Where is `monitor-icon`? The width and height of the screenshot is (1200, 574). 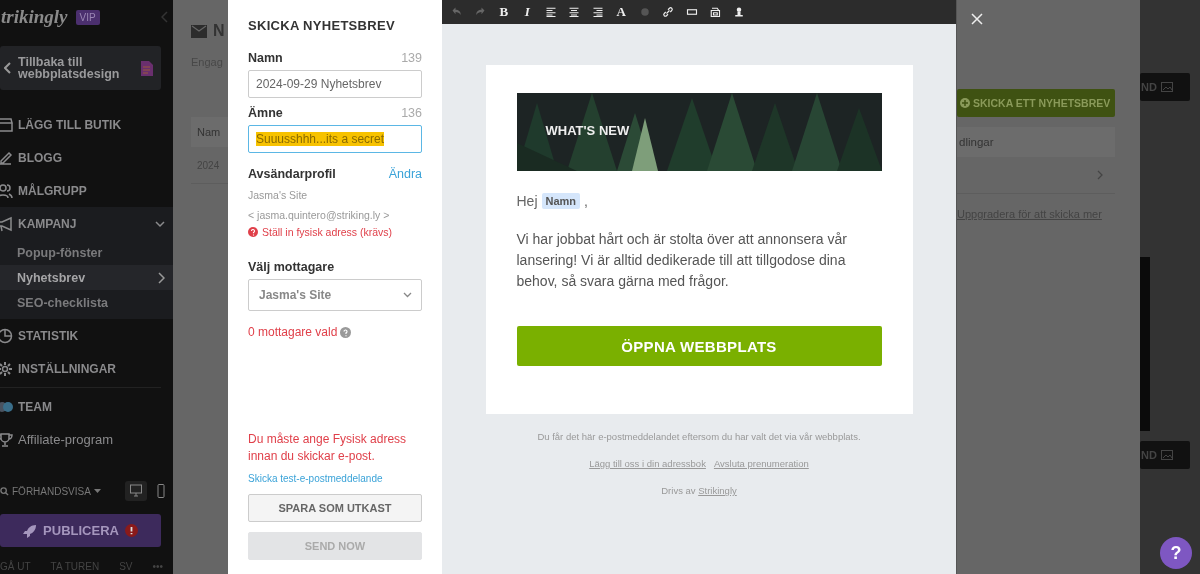 monitor-icon is located at coordinates (136, 491).